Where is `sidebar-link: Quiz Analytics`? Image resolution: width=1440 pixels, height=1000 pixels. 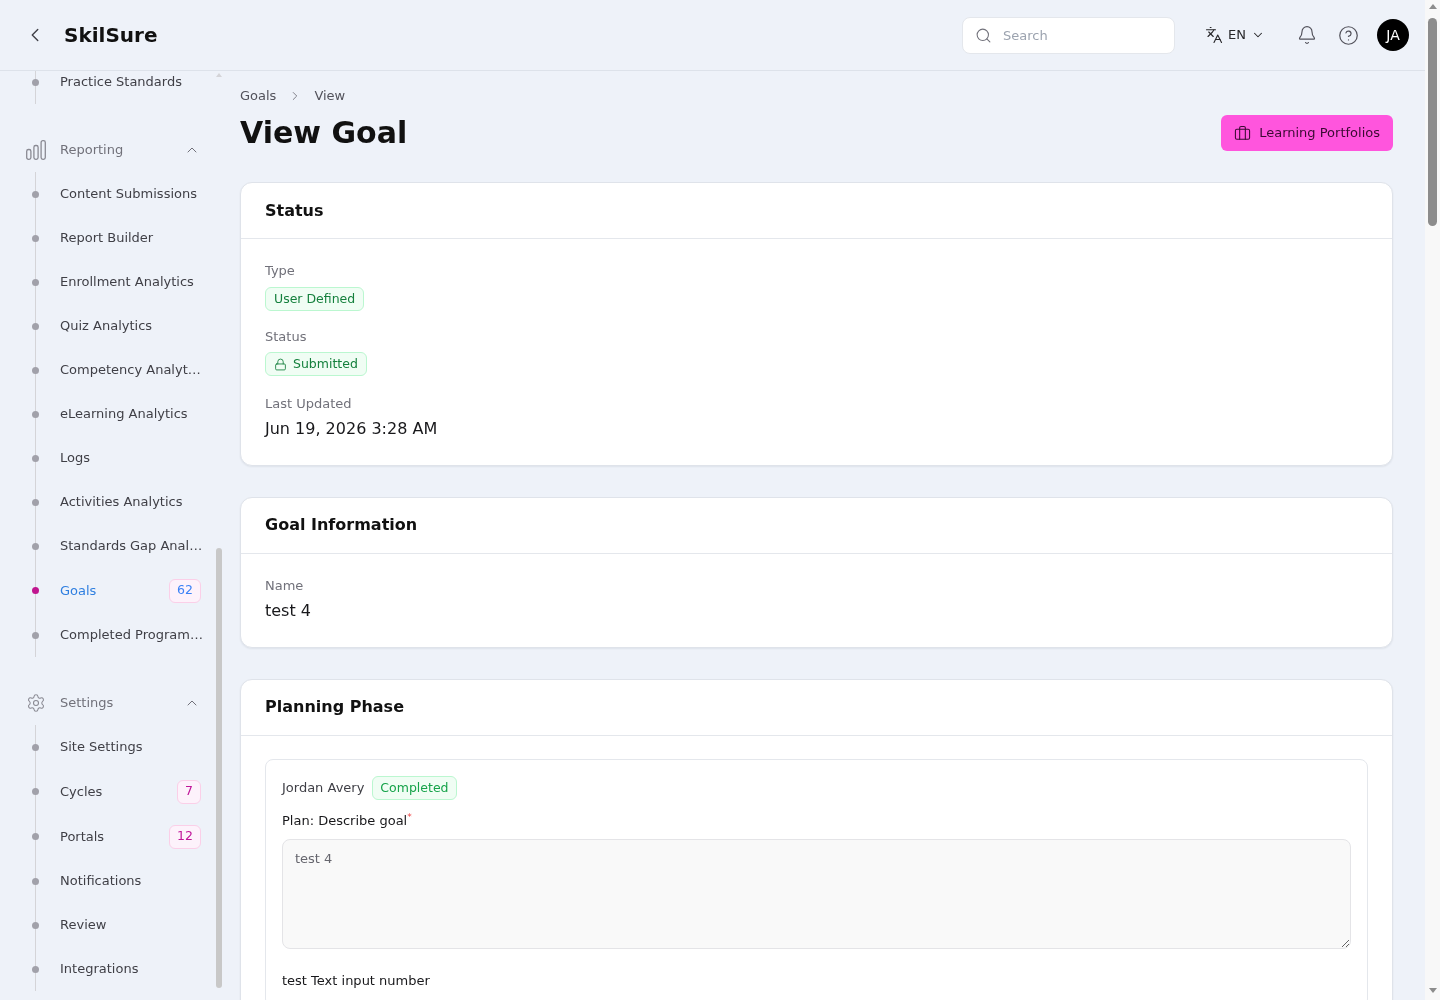
sidebar-link: Quiz Analytics is located at coordinates (106, 326).